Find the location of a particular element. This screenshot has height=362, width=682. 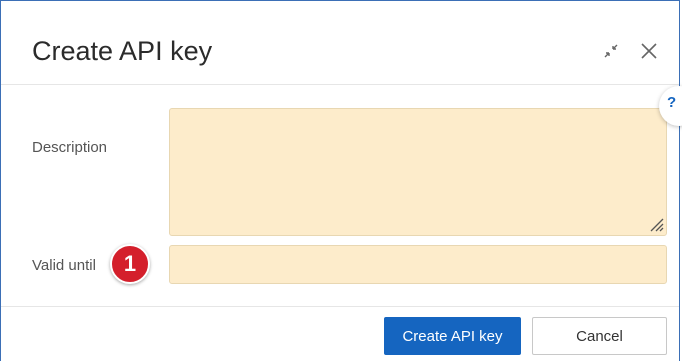

valid-until-input is located at coordinates (418, 264).